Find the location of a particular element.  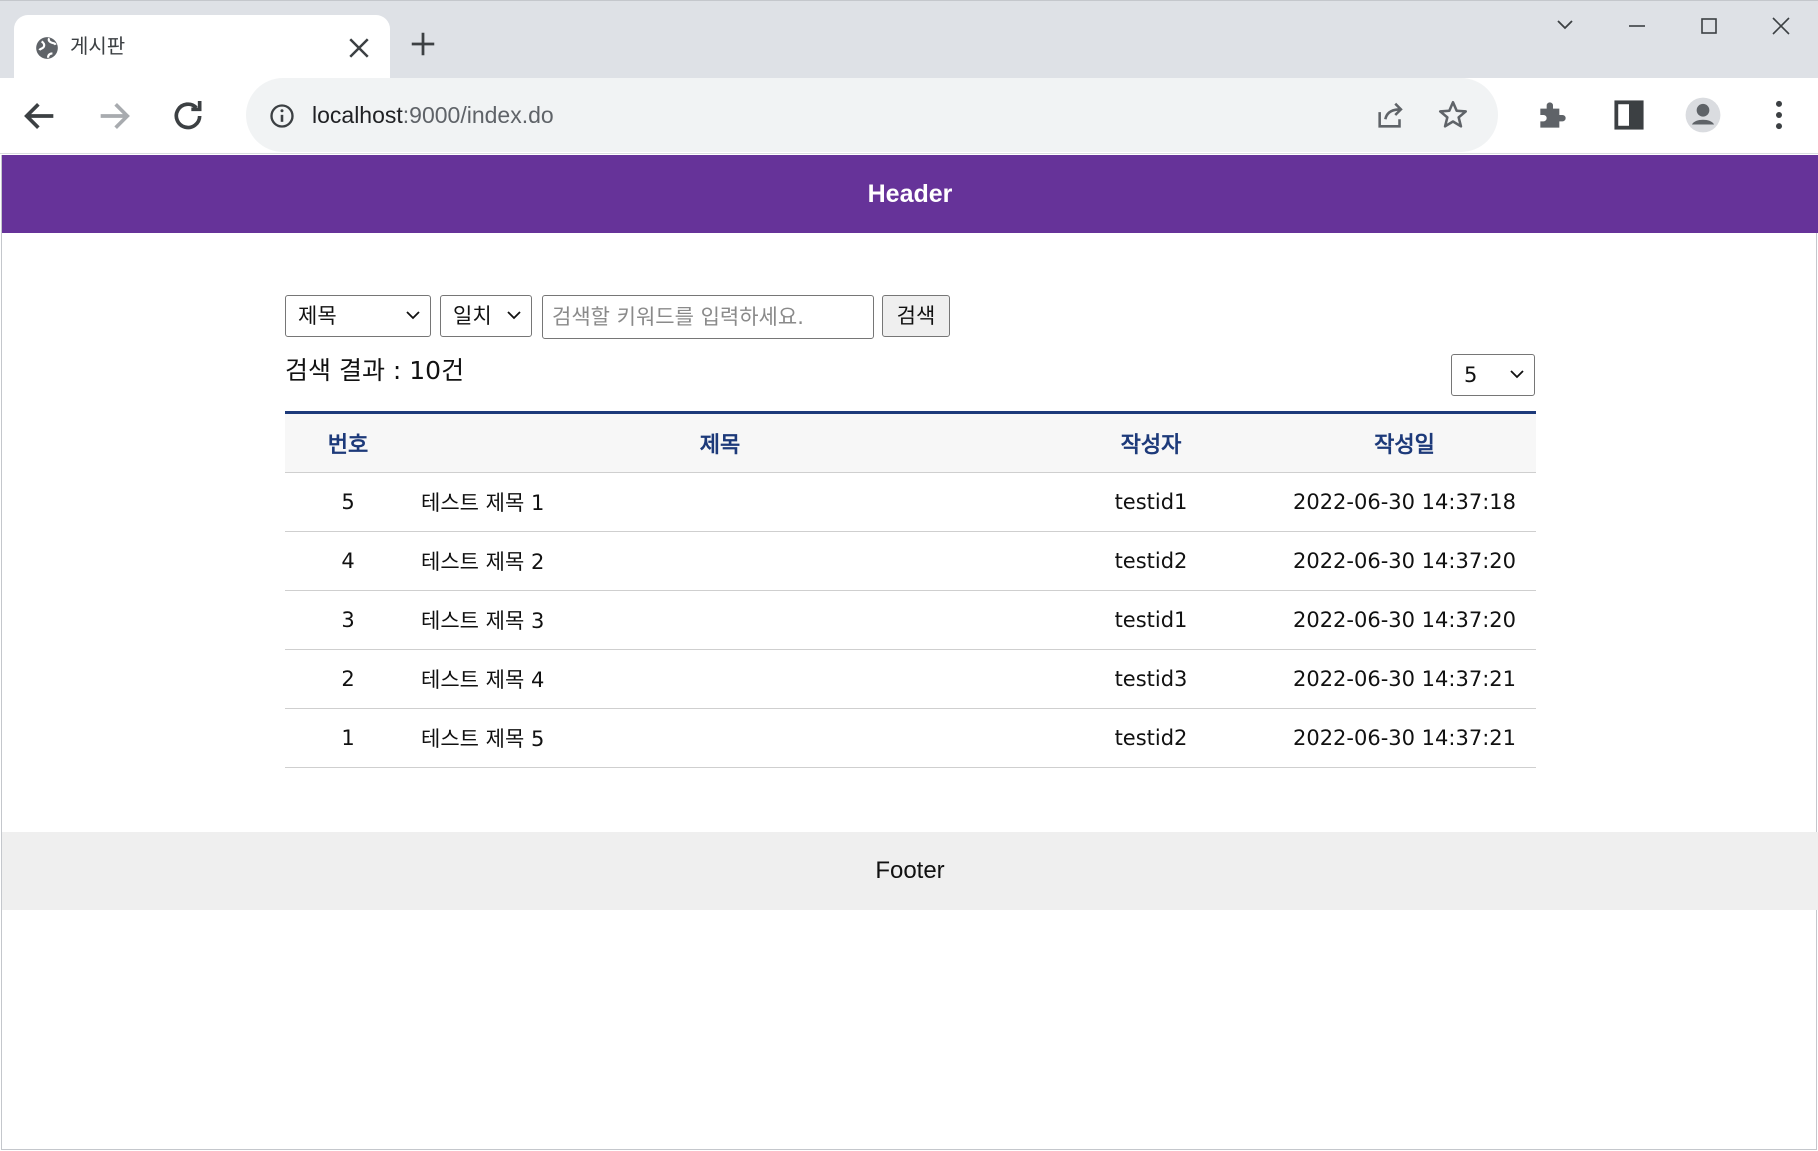

table-row: 3 테스트 제목 3 testid1 2022-06-30 14:37:20 is located at coordinates (910, 620).